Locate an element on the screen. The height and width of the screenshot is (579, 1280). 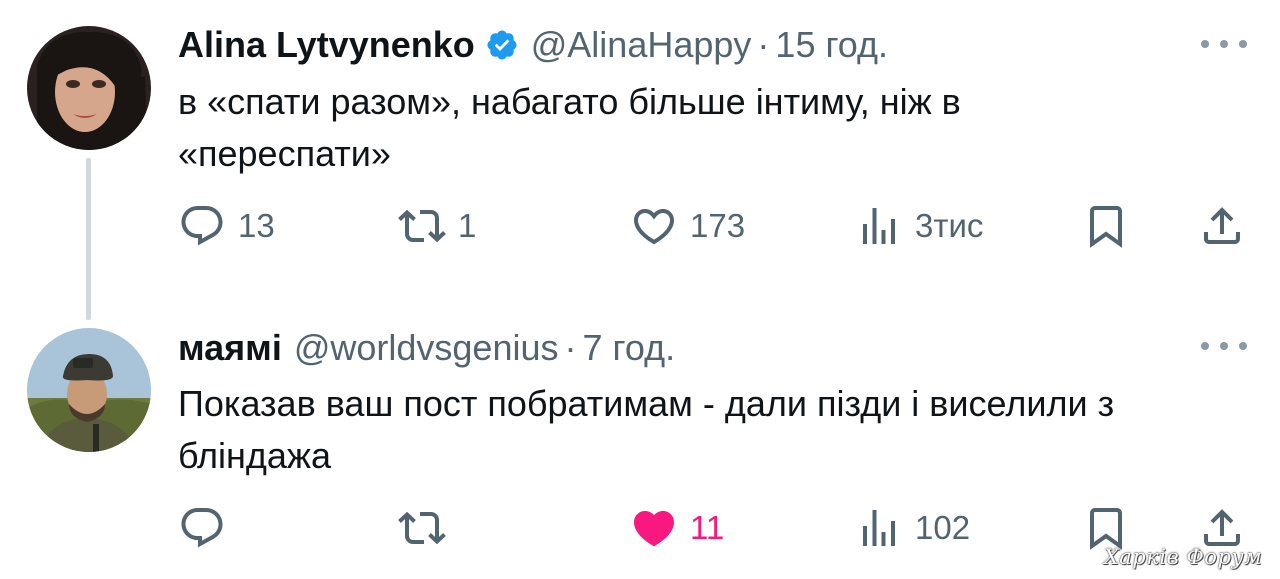
reply-count: 13 is located at coordinates (256, 225).